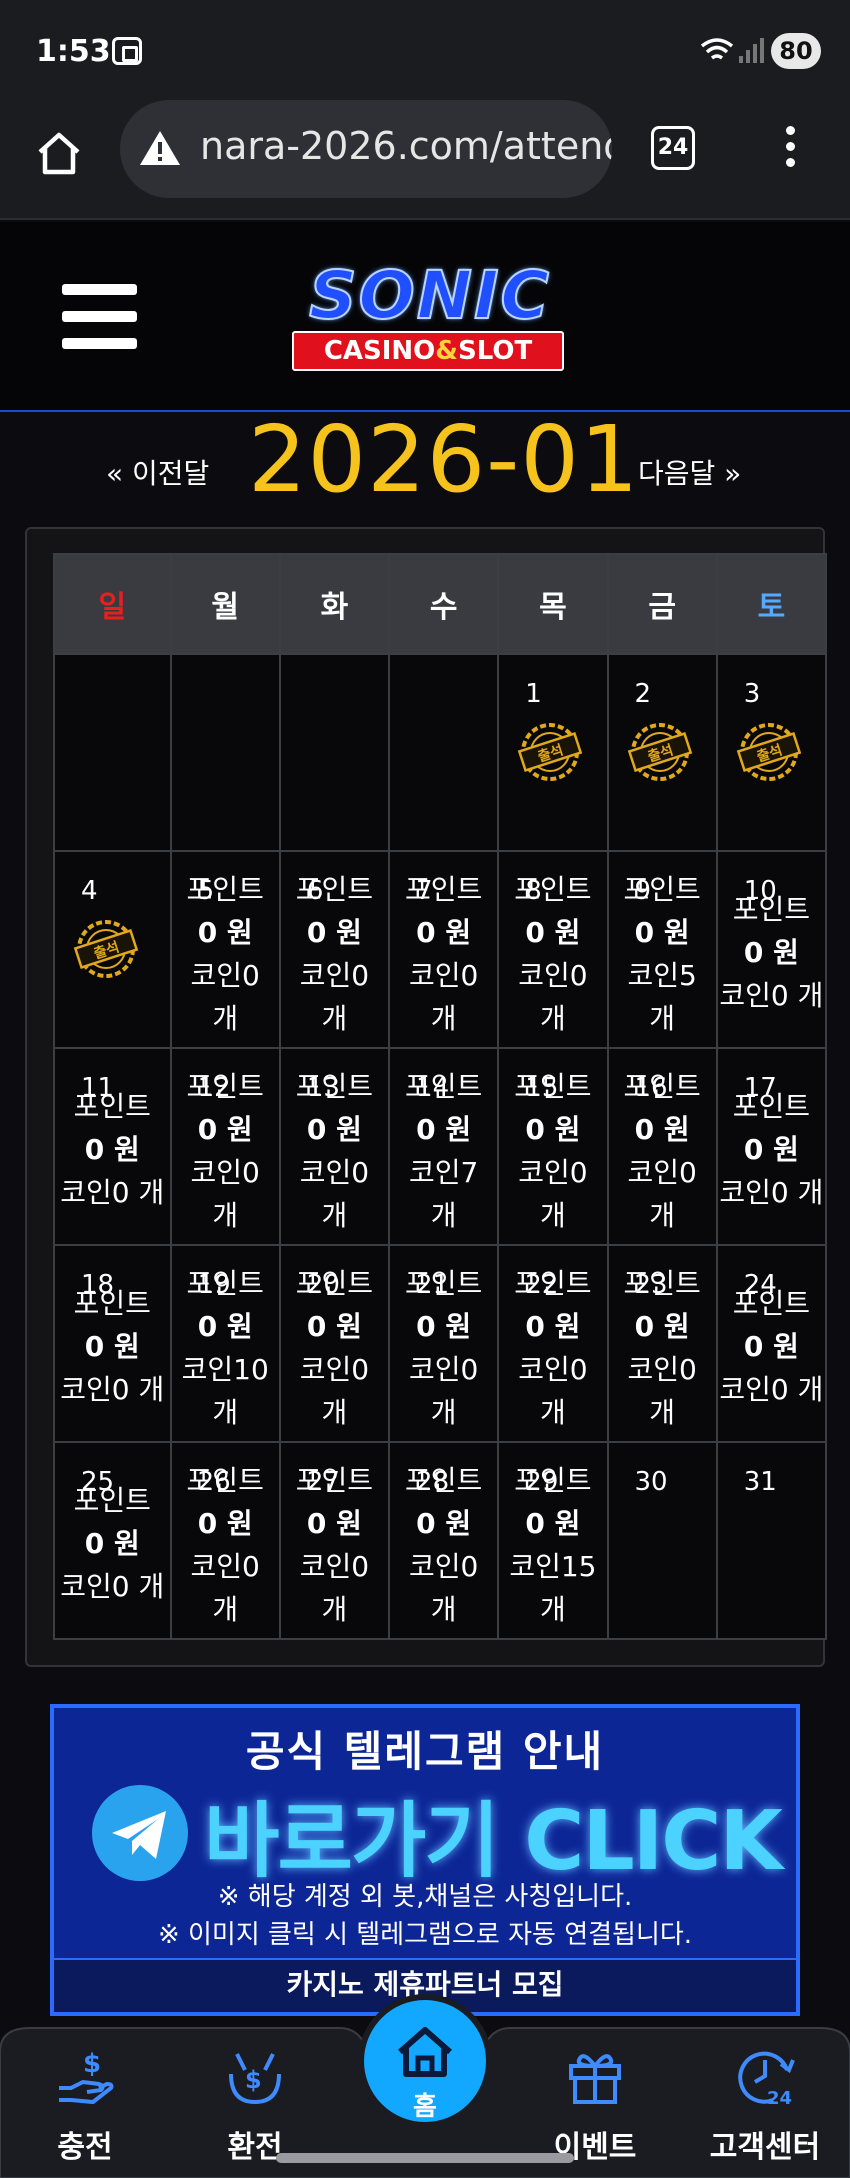  I want to click on hamburger-menu-icon, so click(99, 317).